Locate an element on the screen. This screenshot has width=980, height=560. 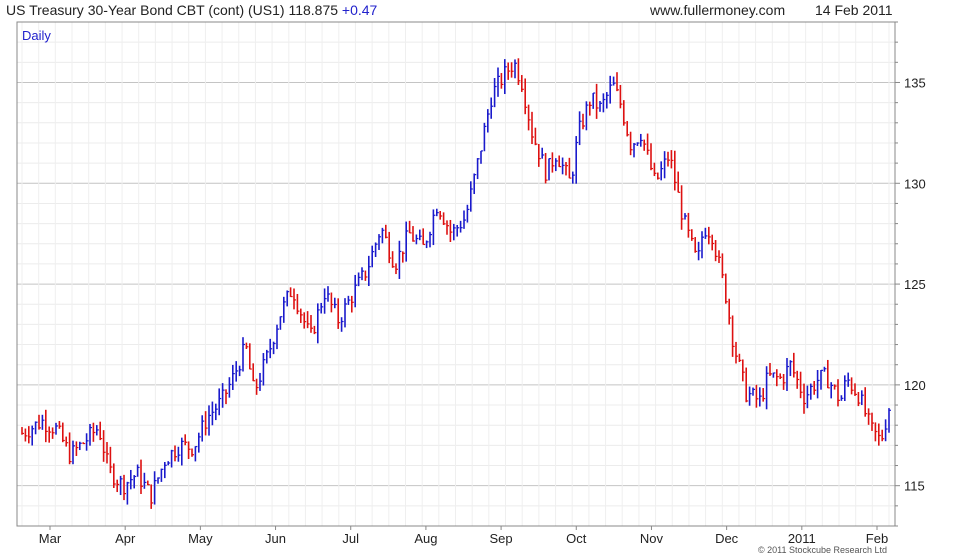
copyright-notice: © 2011 Stockcube Research Ltd is located at coordinates (823, 550).